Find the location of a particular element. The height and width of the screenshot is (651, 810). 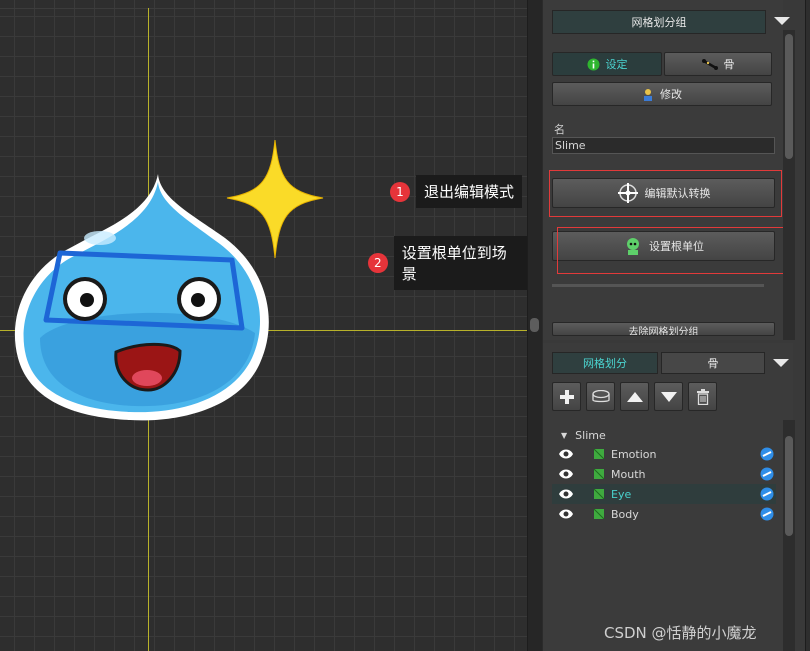

mesh-group-header: 网格划分组 is located at coordinates (659, 22).